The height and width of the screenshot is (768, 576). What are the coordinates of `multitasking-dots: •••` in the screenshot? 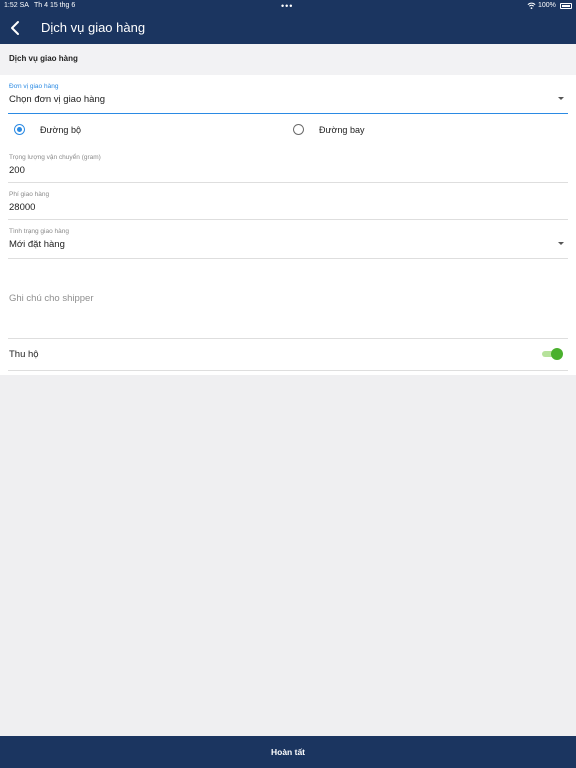 It's located at (287, 6).